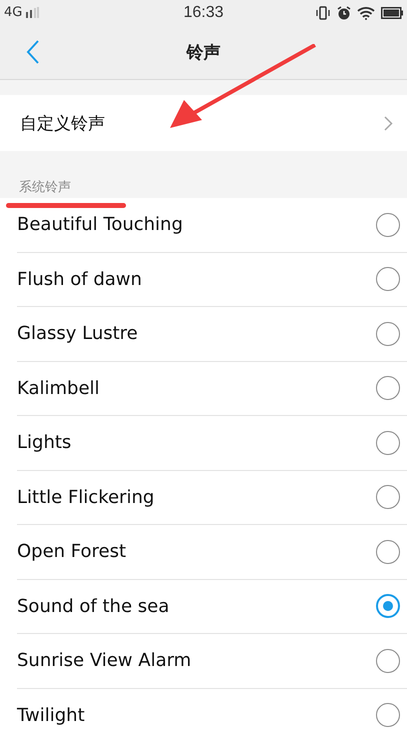 This screenshot has height=733, width=407. Describe the element at coordinates (365, 13) in the screenshot. I see `wifi-icon` at that location.